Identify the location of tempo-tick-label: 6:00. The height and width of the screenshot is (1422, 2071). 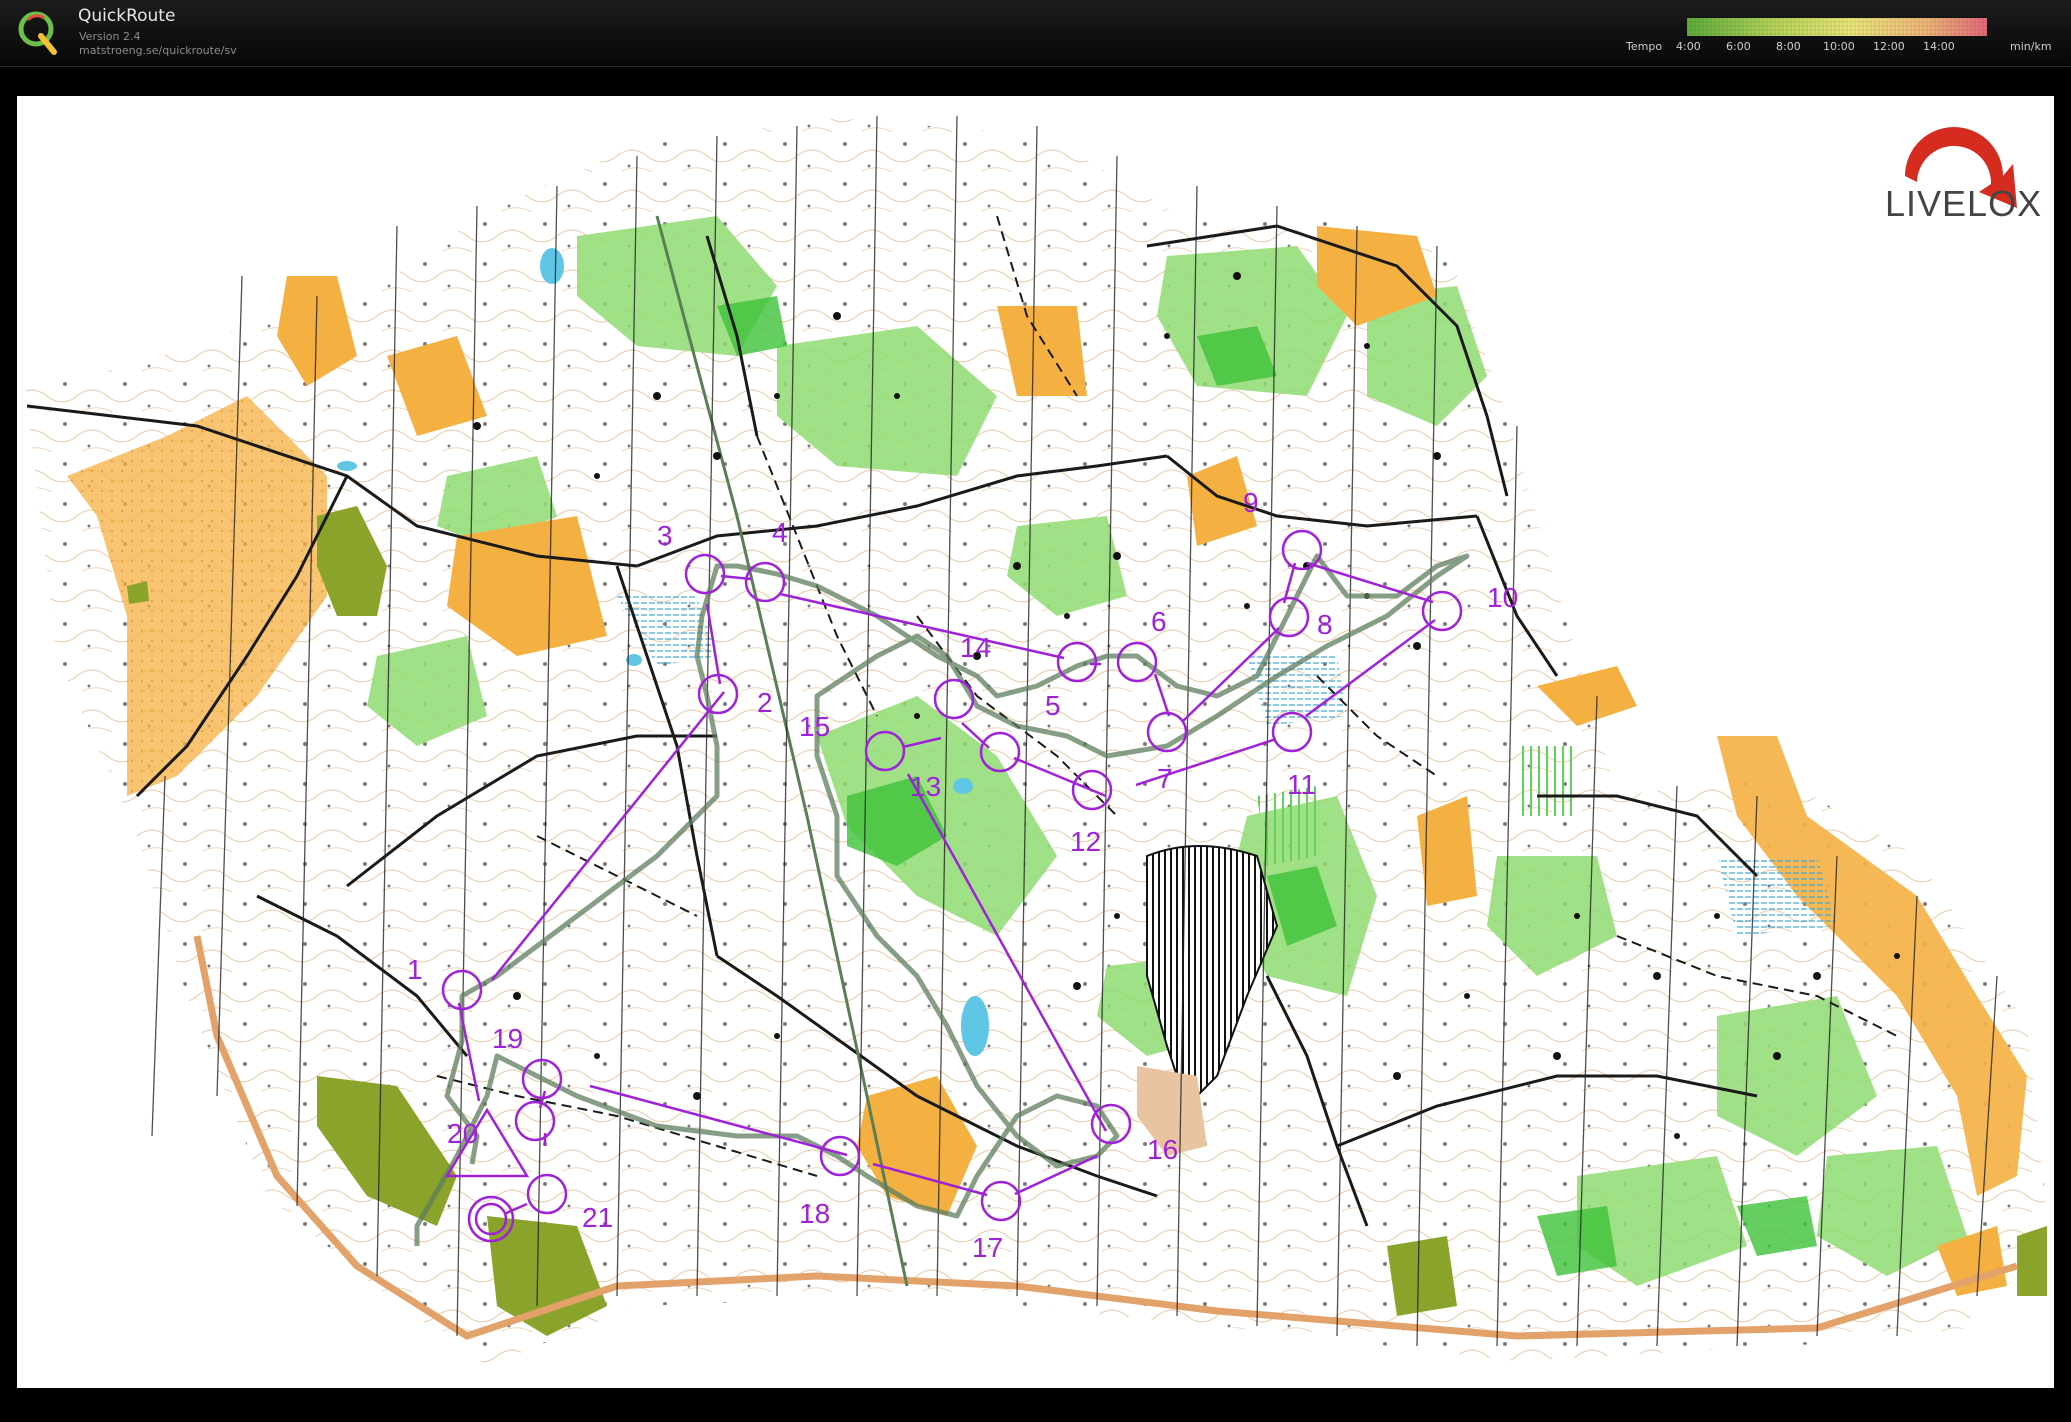
(1738, 46).